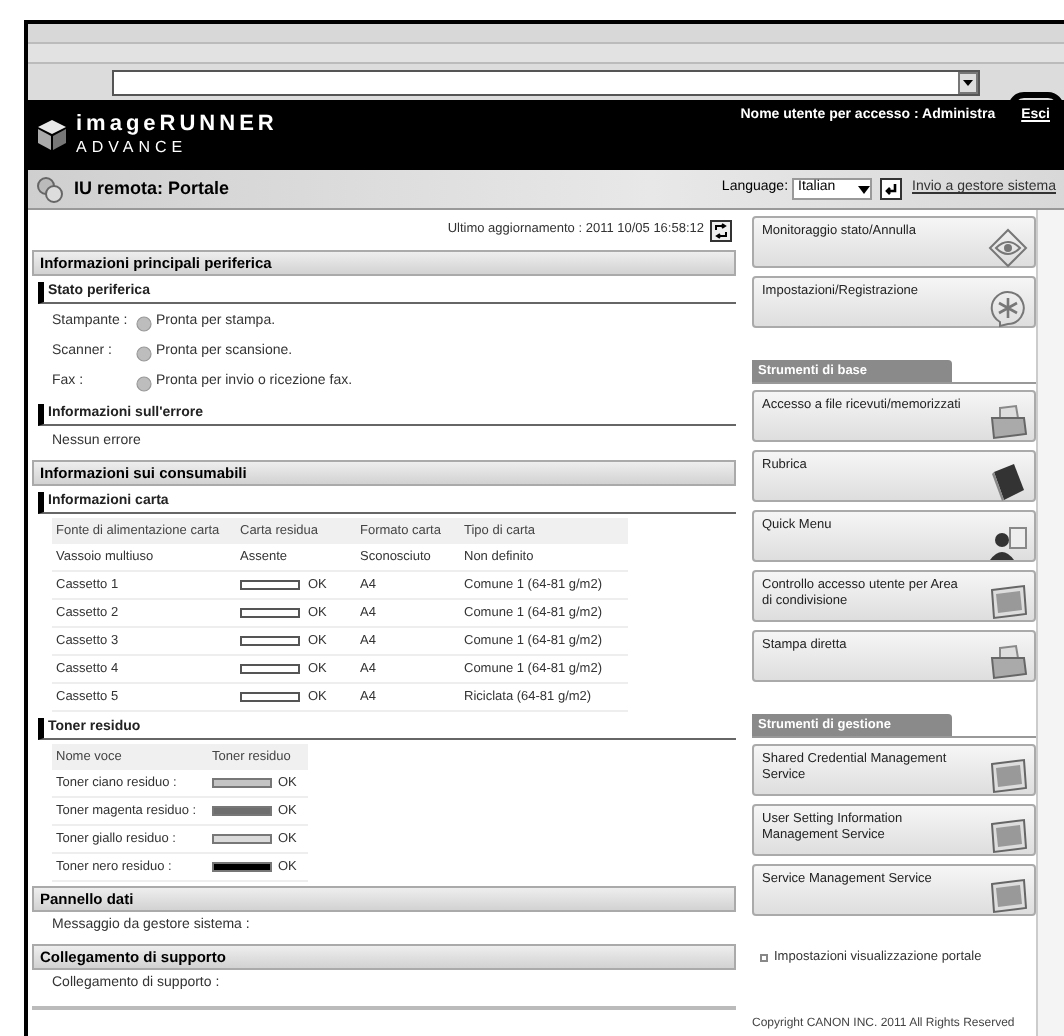 The width and height of the screenshot is (1064, 1036). Describe the element at coordinates (1008, 482) in the screenshot. I see `book-icon` at that location.